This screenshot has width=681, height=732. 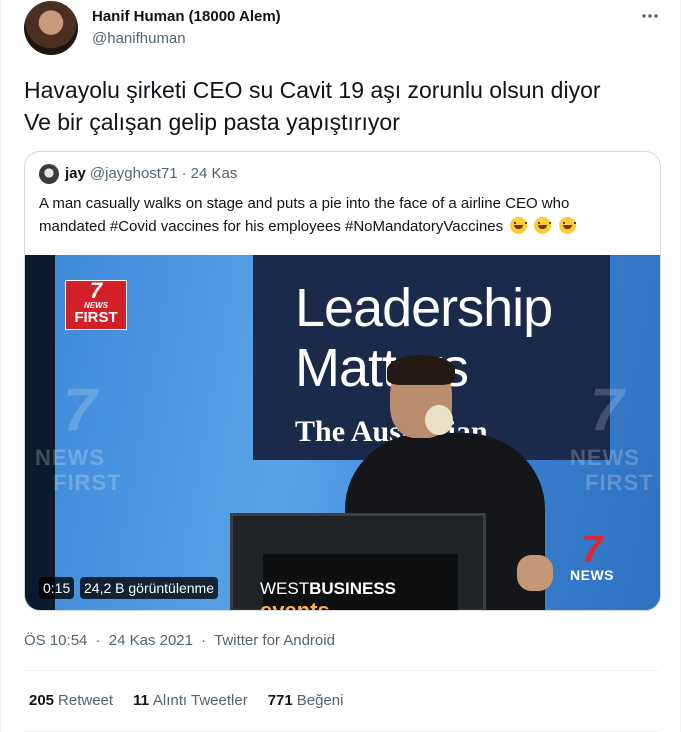 I want to click on quotes-count: 11, so click(x=141, y=700).